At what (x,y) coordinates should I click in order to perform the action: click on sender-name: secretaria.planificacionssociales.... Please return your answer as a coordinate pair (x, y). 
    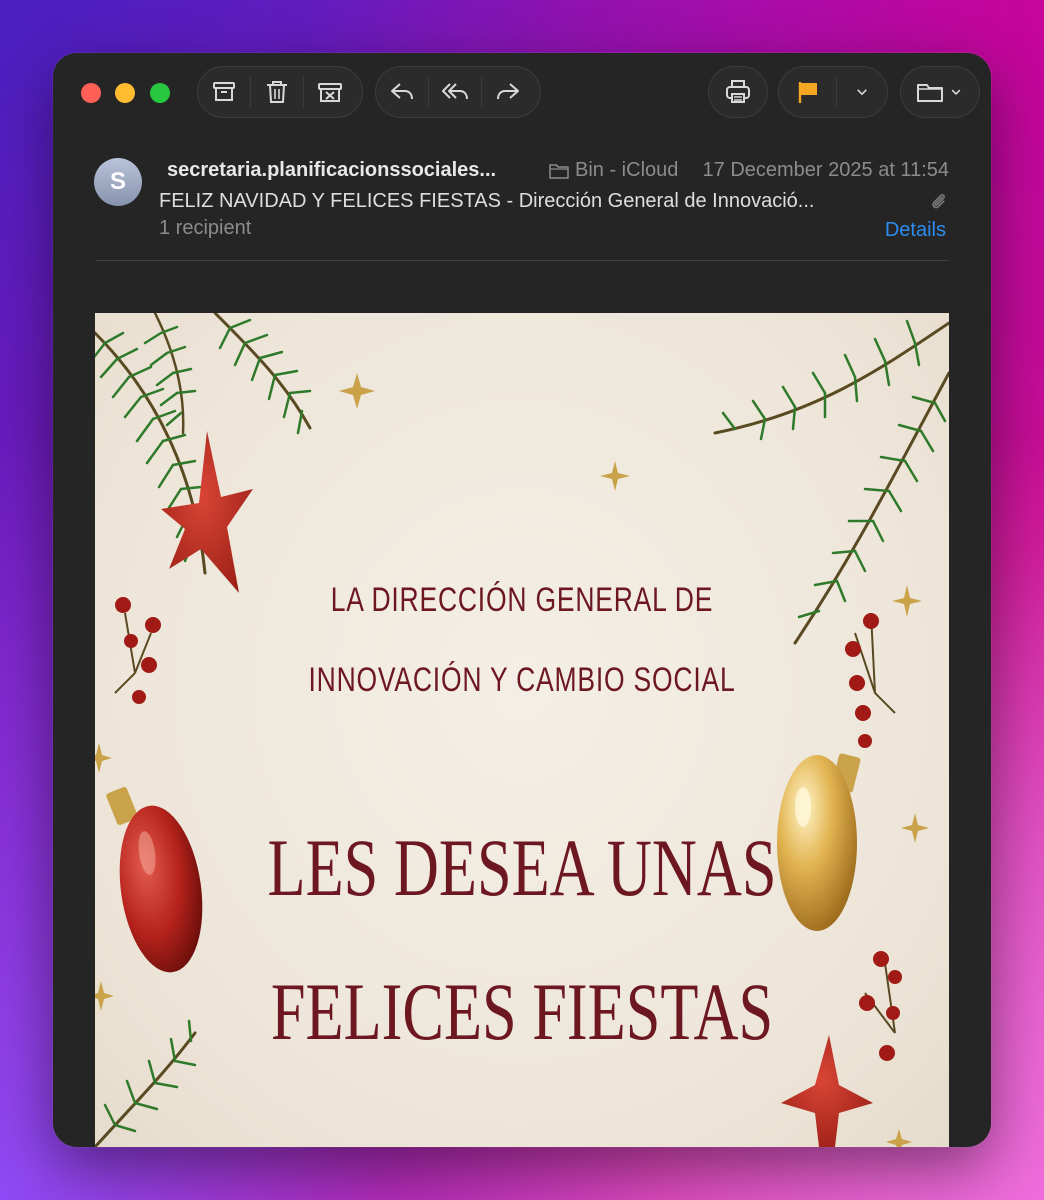
    Looking at the image, I should click on (331, 170).